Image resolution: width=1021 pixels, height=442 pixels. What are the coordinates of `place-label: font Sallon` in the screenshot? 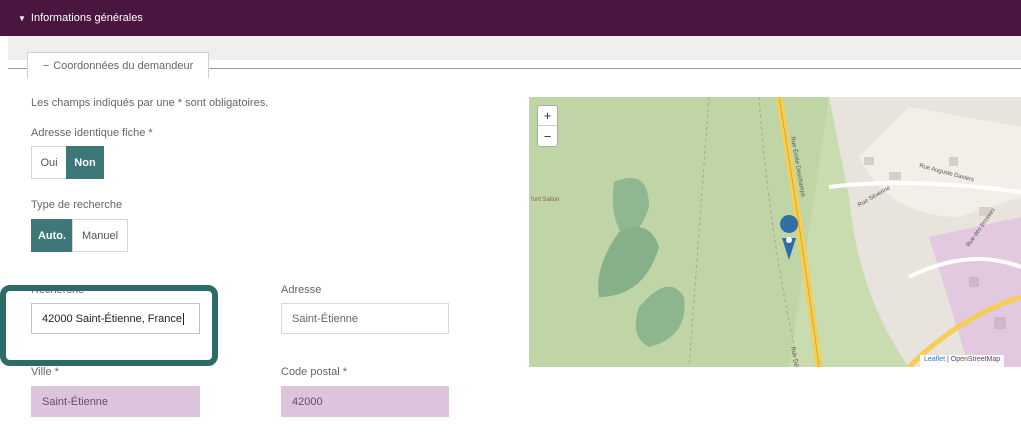 It's located at (545, 200).